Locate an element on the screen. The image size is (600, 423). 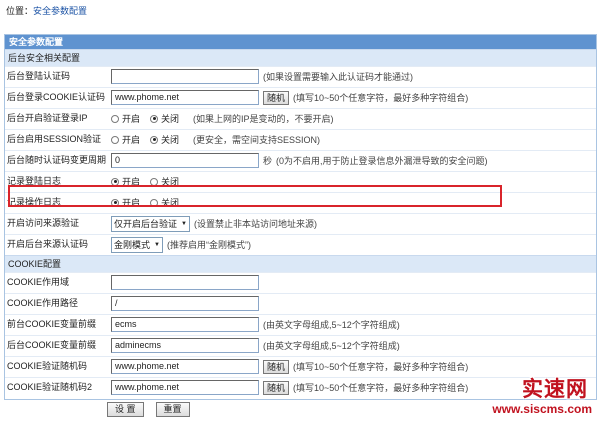
hint-ip-check: (如果上网的IP是变动的，不要开启) is located at coordinates (263, 119).